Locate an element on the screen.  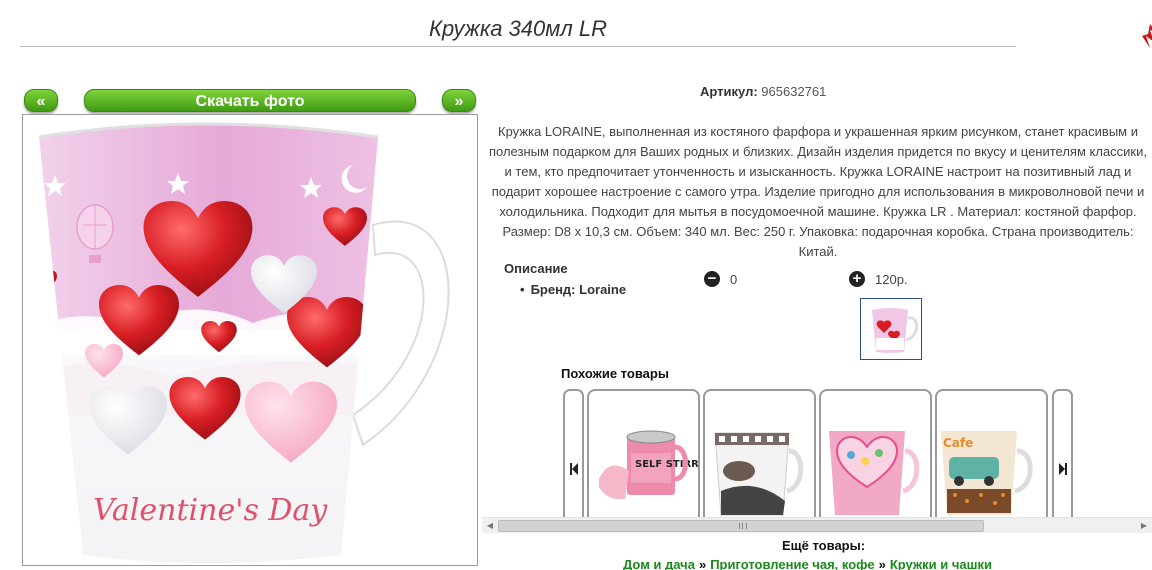
carousel-scrollbar: ◀ ▶ is located at coordinates (817, 525).